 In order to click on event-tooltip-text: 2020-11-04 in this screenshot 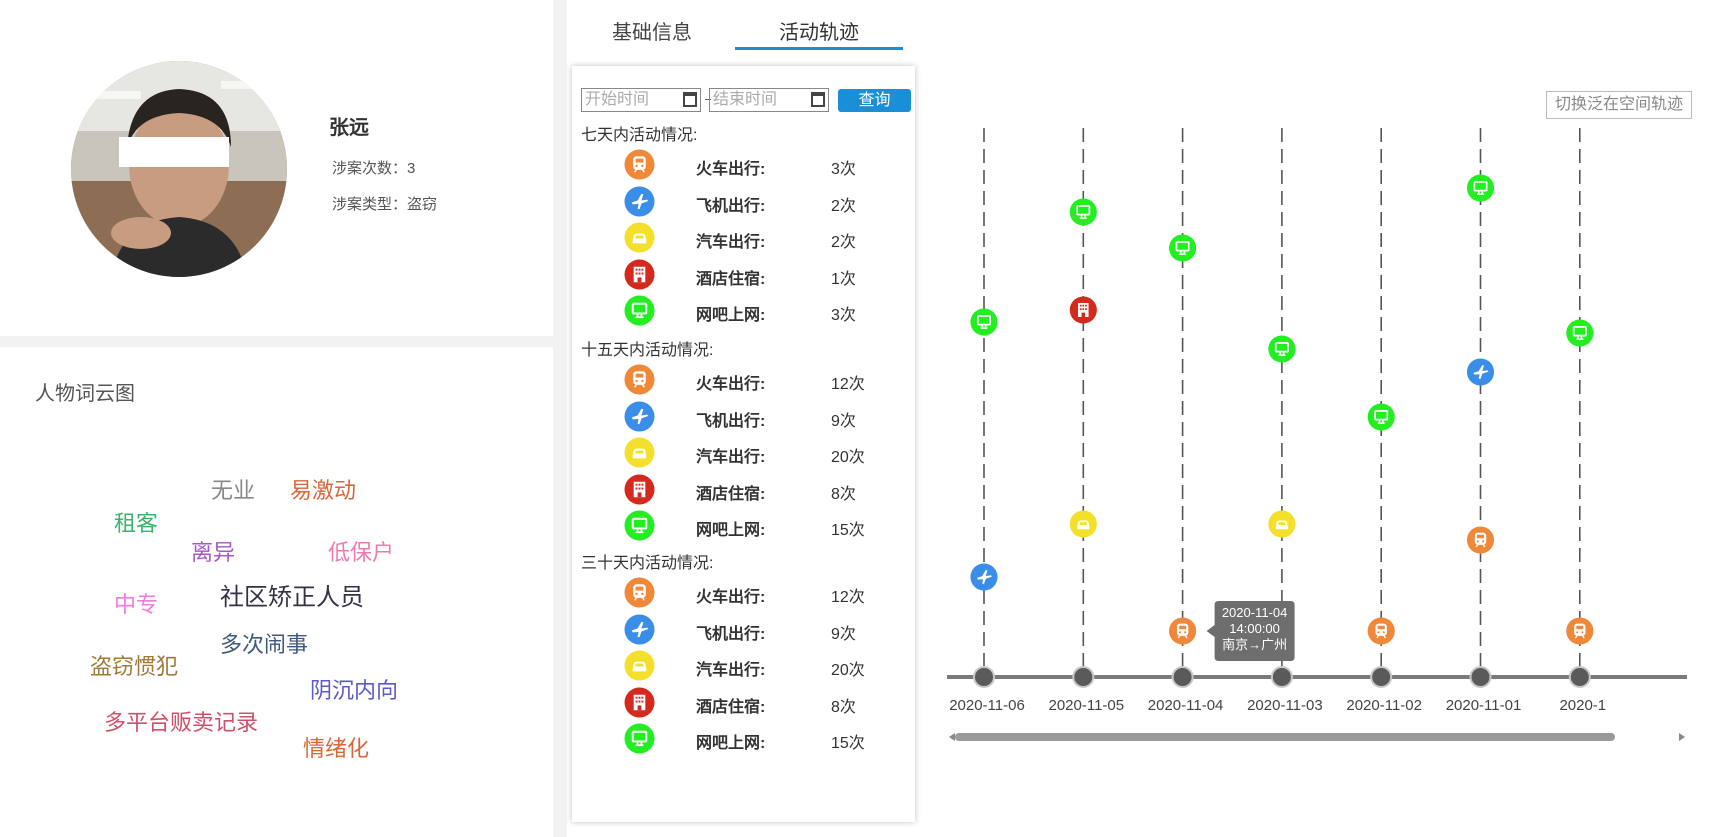, I will do `click(1255, 612)`.